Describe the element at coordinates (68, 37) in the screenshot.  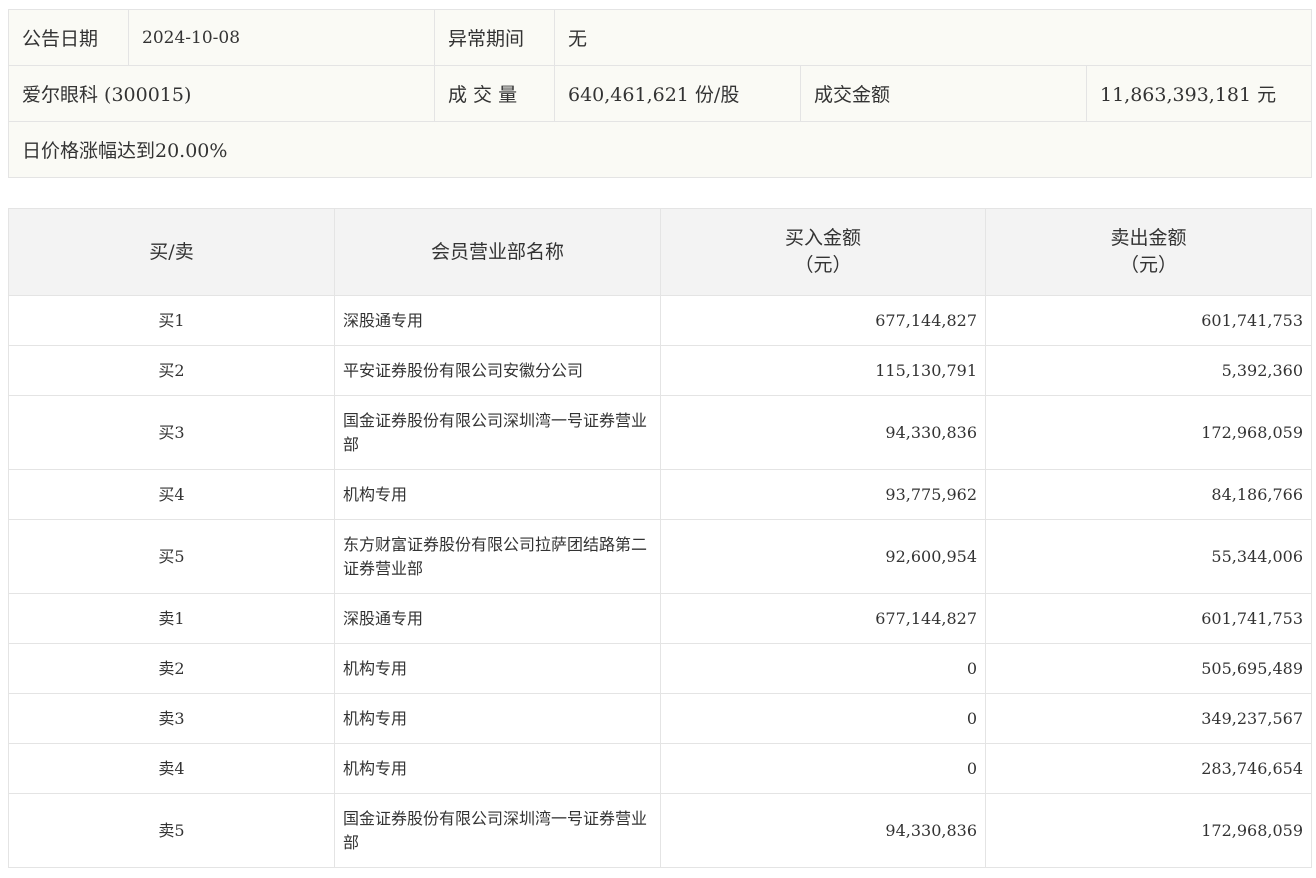
I see `date-label: 公告日期` at that location.